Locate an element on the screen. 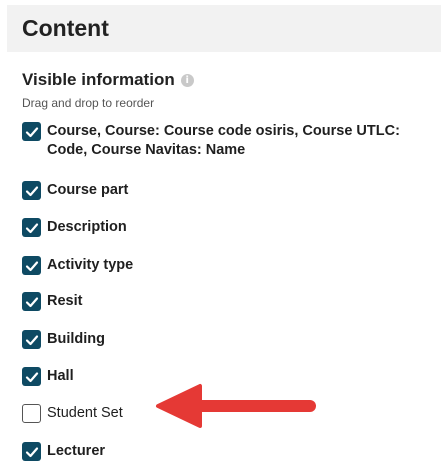 The image size is (441, 466). checkbox-lecturer is located at coordinates (31, 451).